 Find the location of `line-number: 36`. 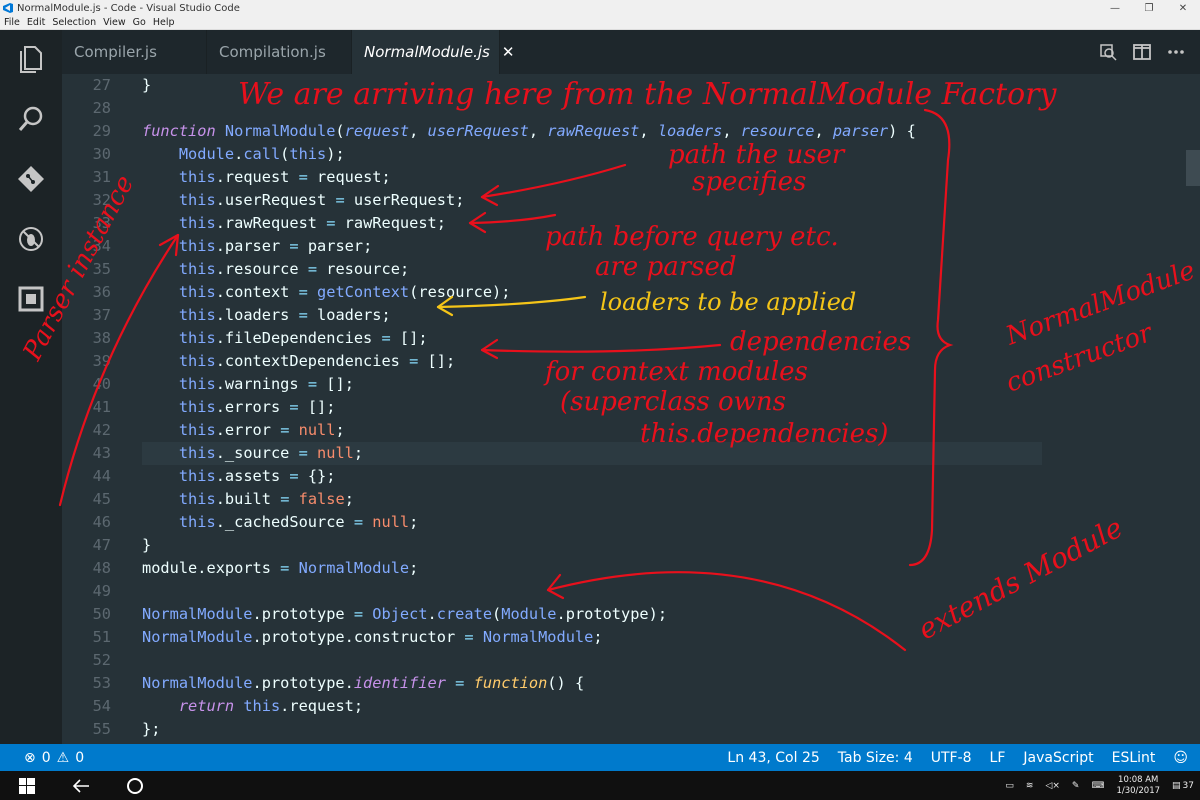

line-number: 36 is located at coordinates (101, 292).